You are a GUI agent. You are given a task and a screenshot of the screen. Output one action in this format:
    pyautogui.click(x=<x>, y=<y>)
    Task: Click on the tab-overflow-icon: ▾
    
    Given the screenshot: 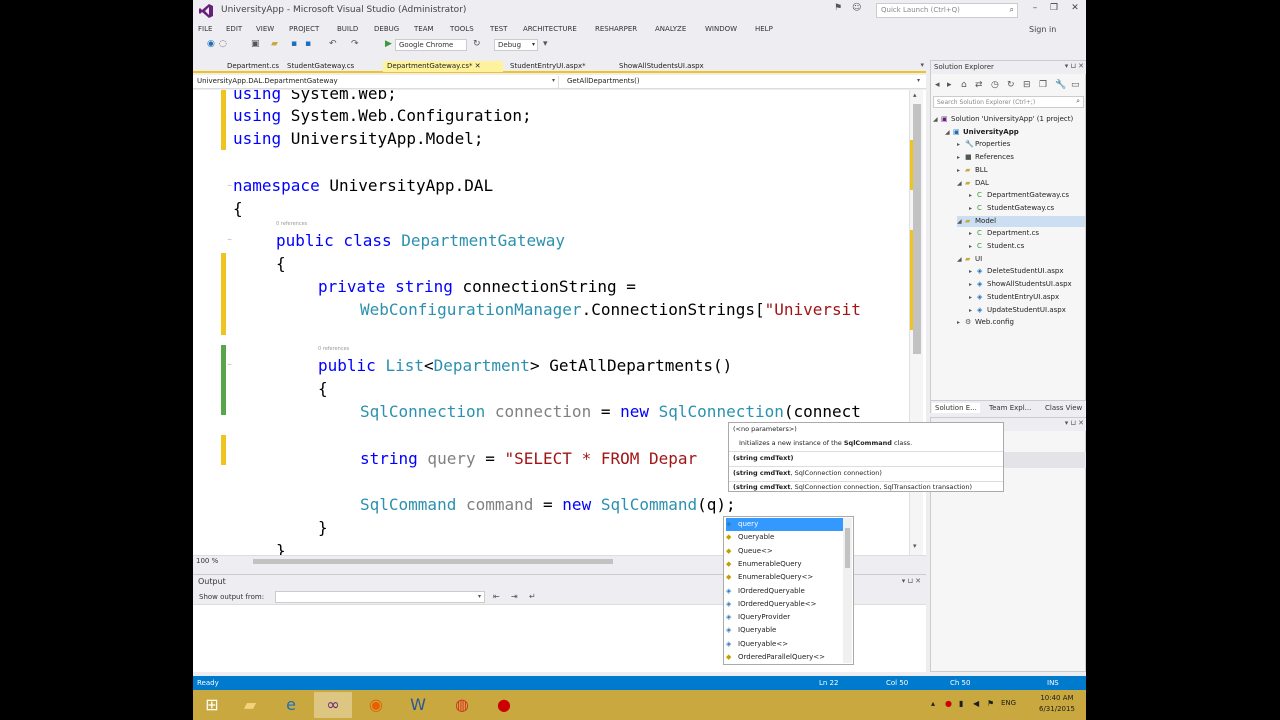 What is the action you would take?
    pyautogui.click(x=922, y=65)
    